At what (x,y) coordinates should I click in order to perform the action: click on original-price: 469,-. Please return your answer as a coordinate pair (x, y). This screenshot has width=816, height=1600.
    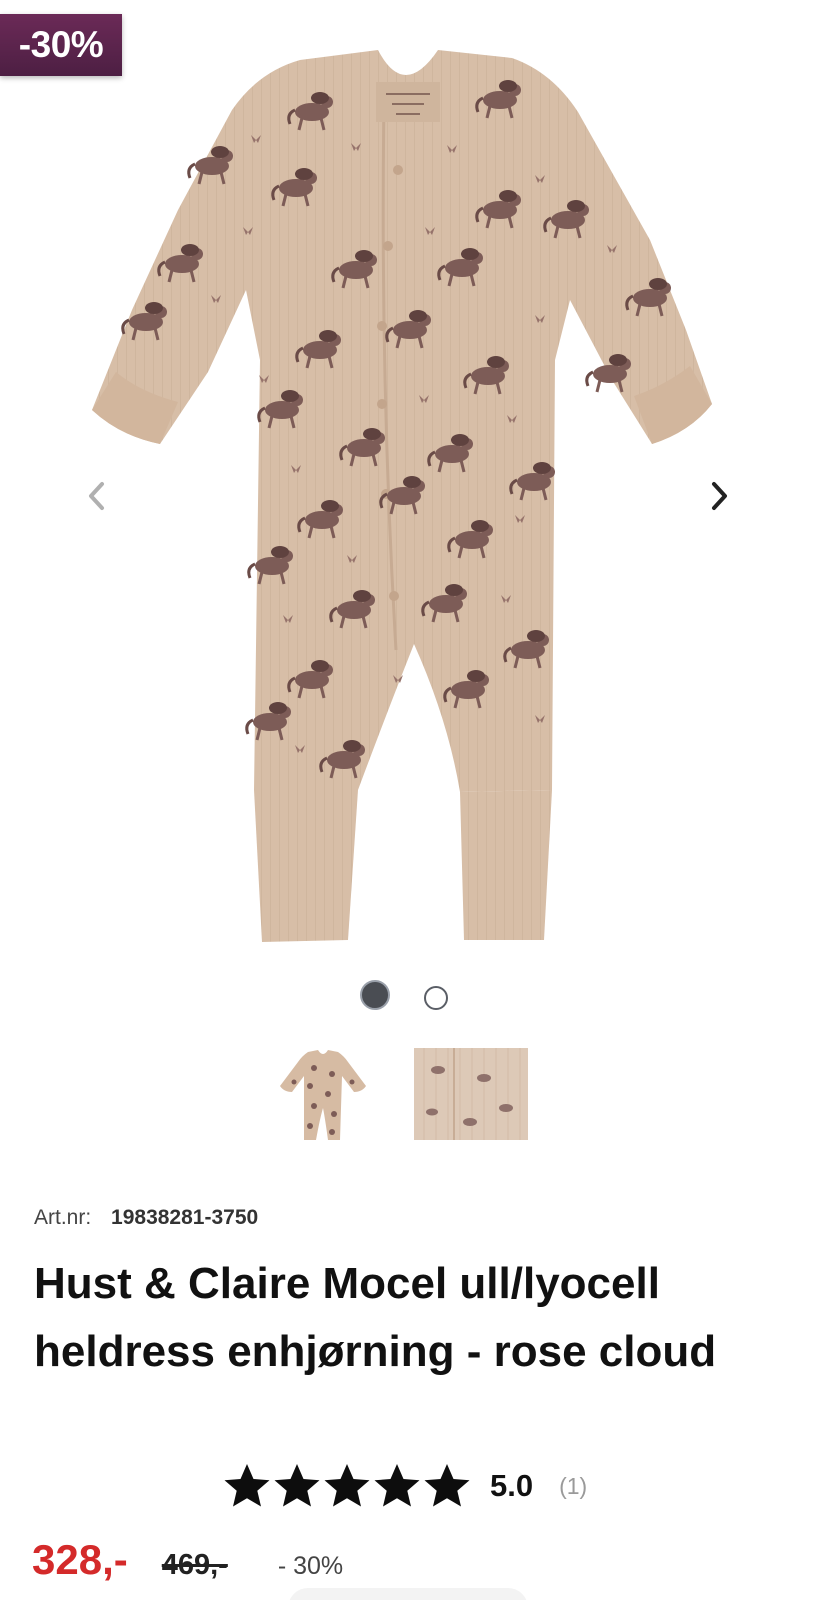
    Looking at the image, I should click on (194, 1565).